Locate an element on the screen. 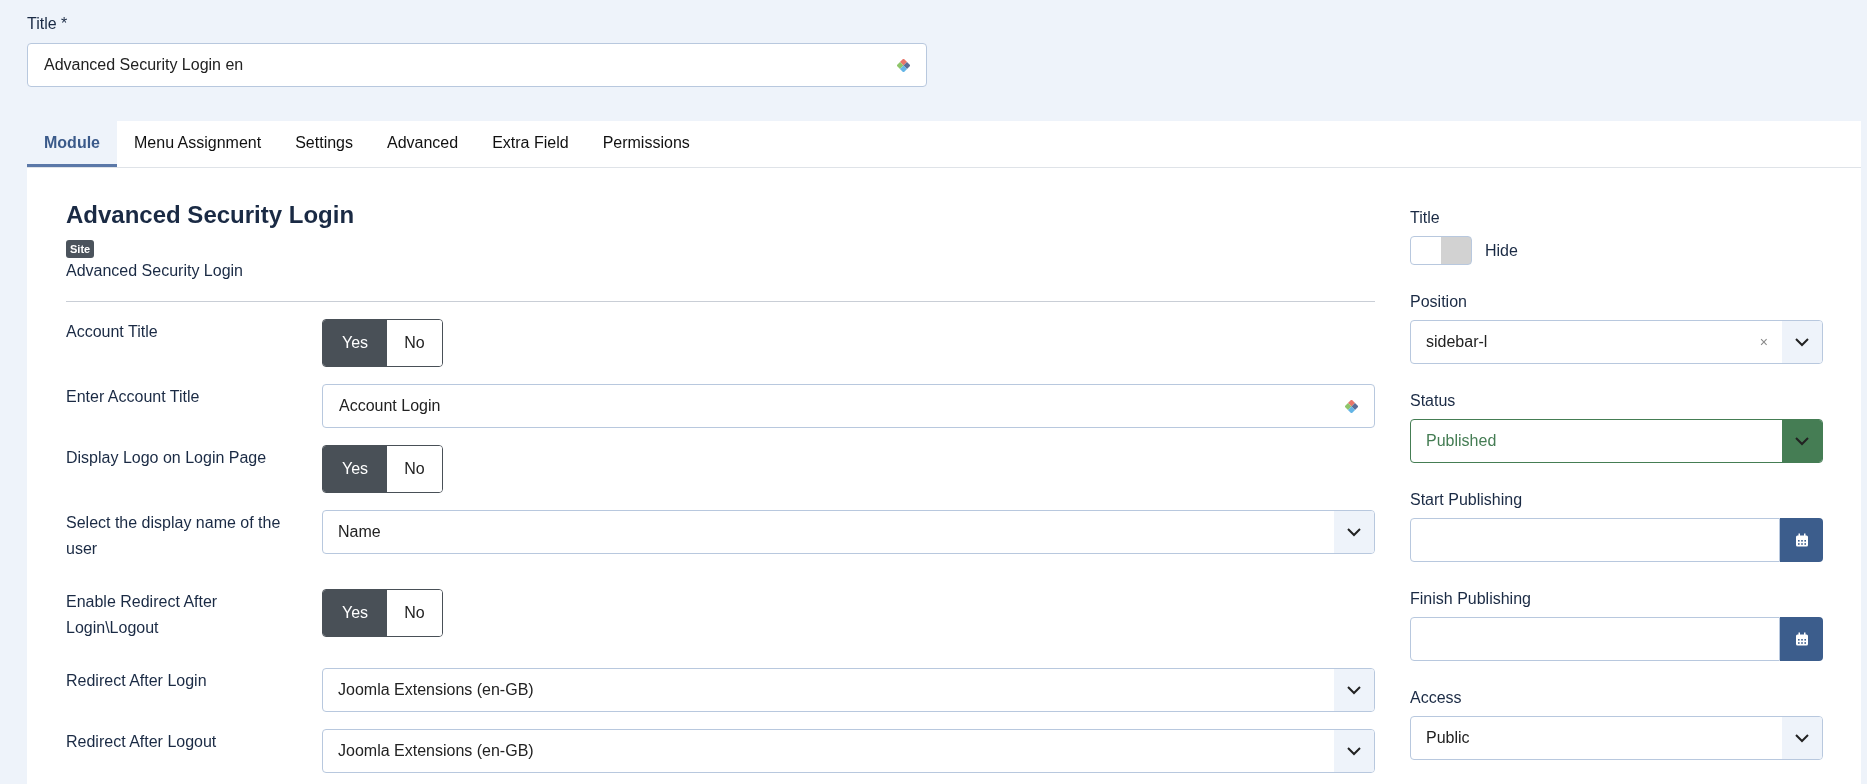 Image resolution: width=1867 pixels, height=784 pixels. field-label: Title * is located at coordinates (48, 24).